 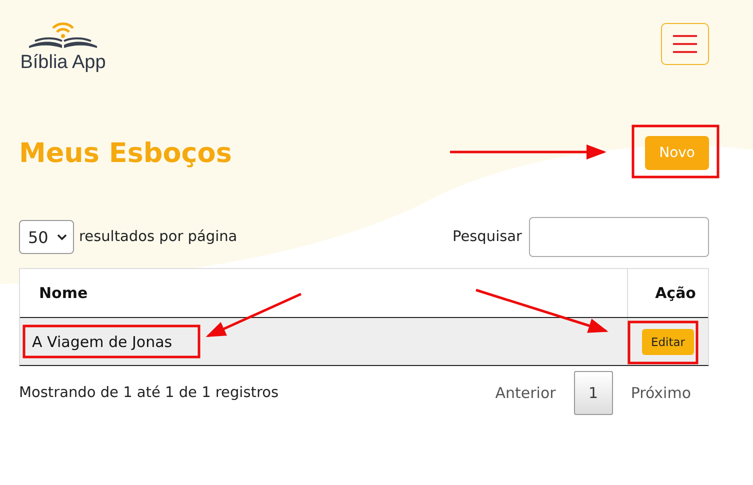 I want to click on previous-link: Anterior, so click(x=525, y=393).